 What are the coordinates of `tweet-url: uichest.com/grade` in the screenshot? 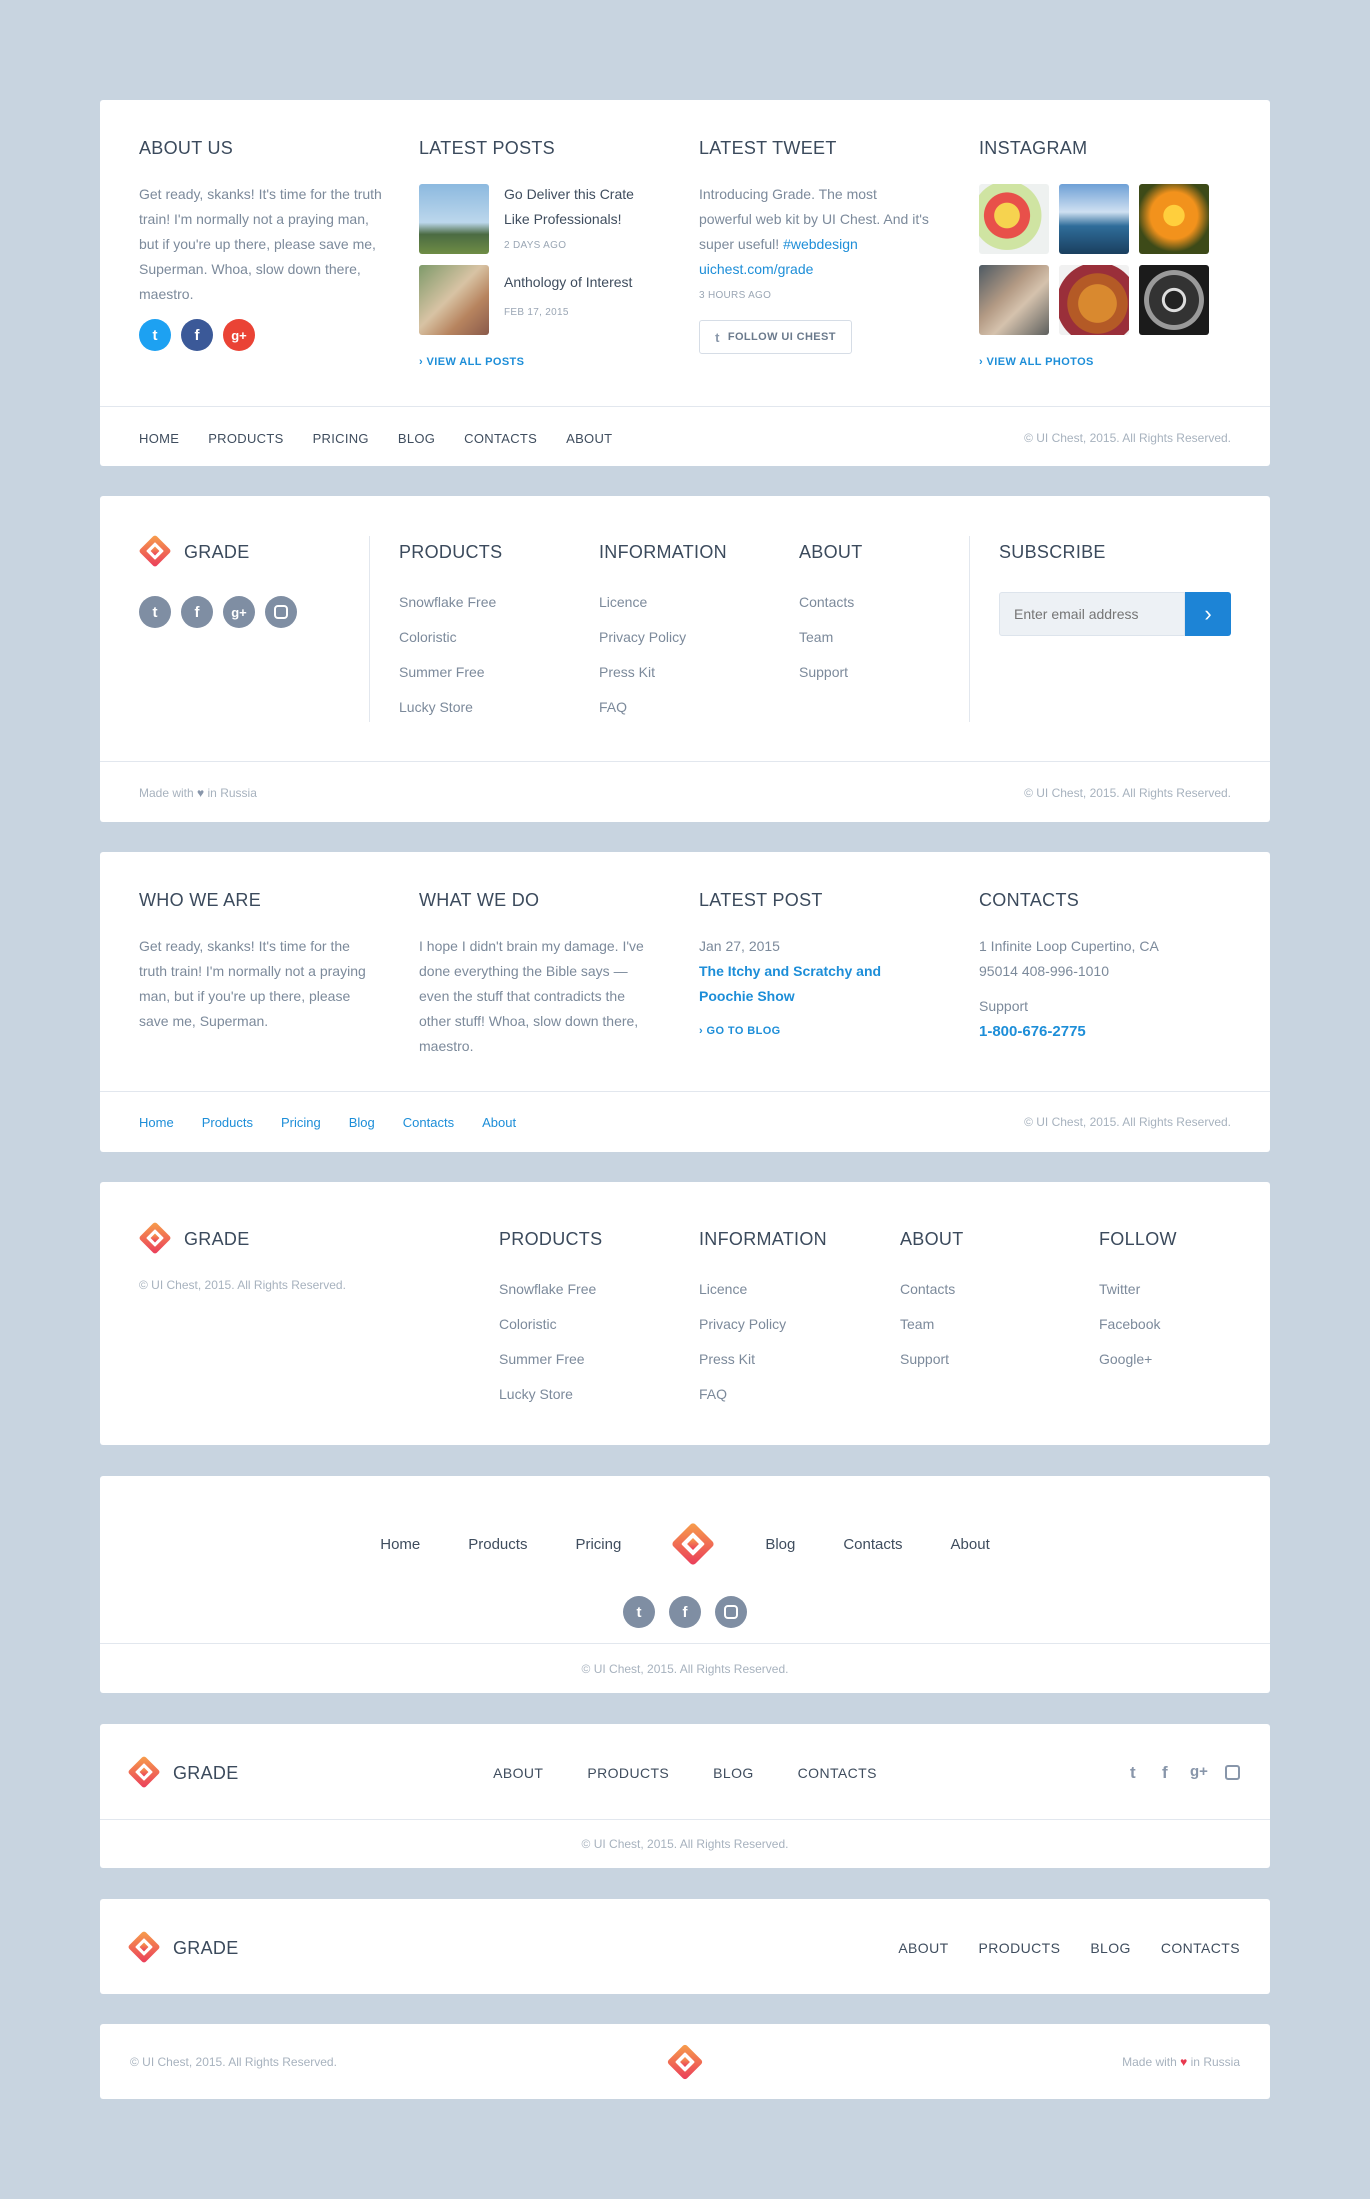 It's located at (756, 269).